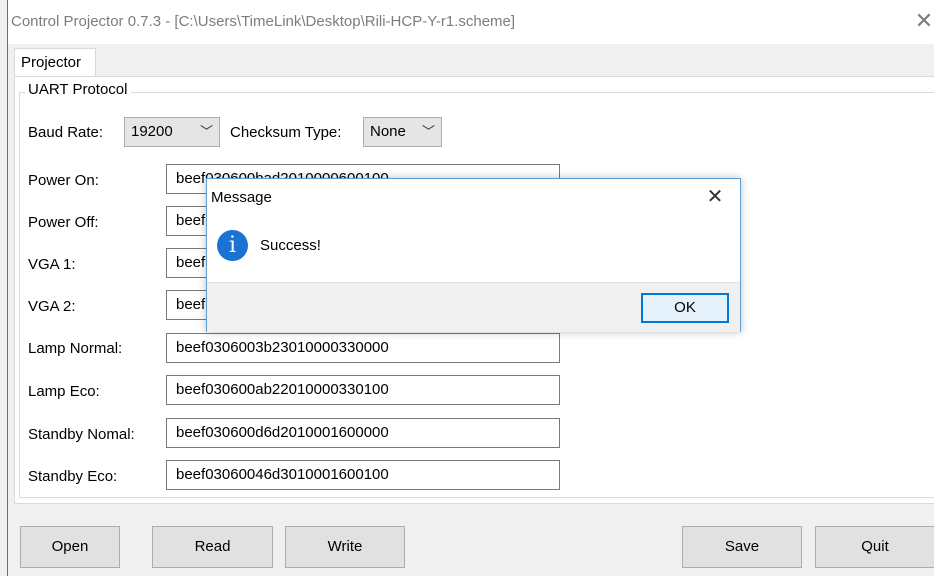 The image size is (934, 576). What do you see at coordinates (874, 547) in the screenshot?
I see `quit-button: Quit` at bounding box center [874, 547].